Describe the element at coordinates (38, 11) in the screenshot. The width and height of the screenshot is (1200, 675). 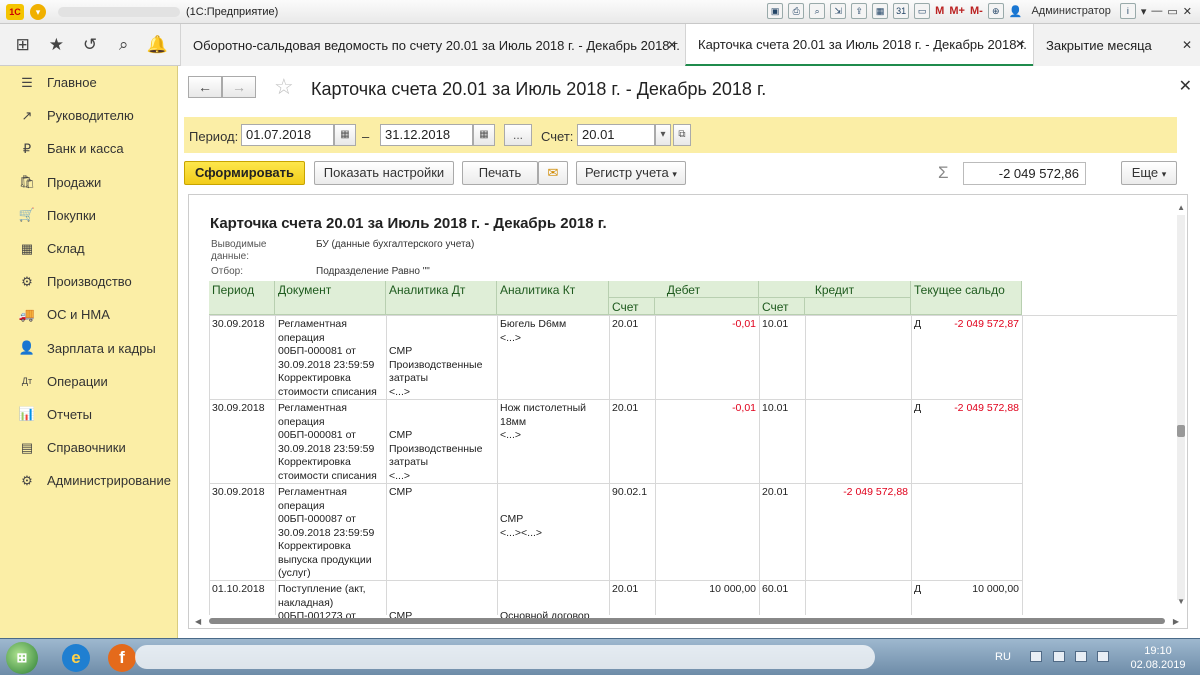
I see `main-menu-dropdown-icon: ▾` at that location.